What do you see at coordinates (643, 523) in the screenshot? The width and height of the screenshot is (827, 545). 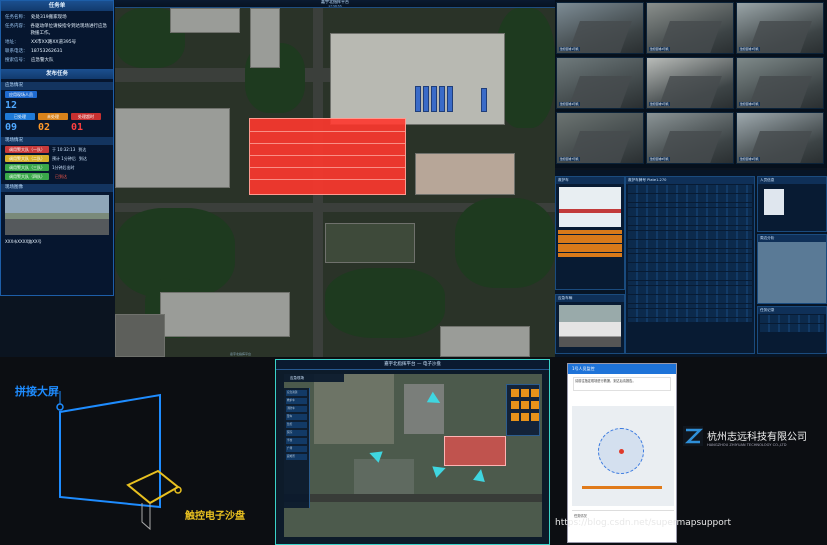 I see `watermark-url: https://blog.csdn.net/supermapsupport` at bounding box center [643, 523].